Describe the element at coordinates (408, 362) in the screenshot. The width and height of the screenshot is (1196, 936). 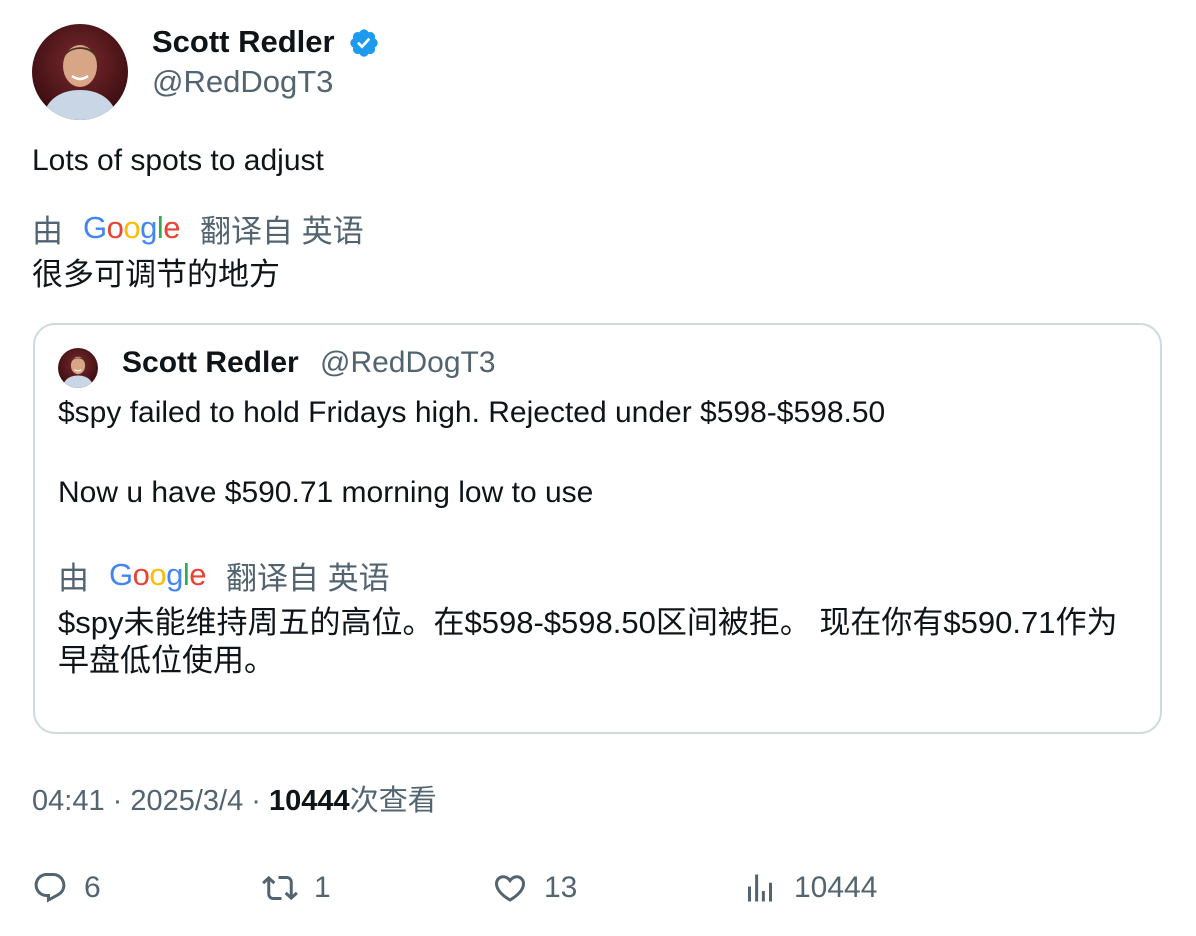
I see `quote-author-handle: @RedDogT3` at that location.